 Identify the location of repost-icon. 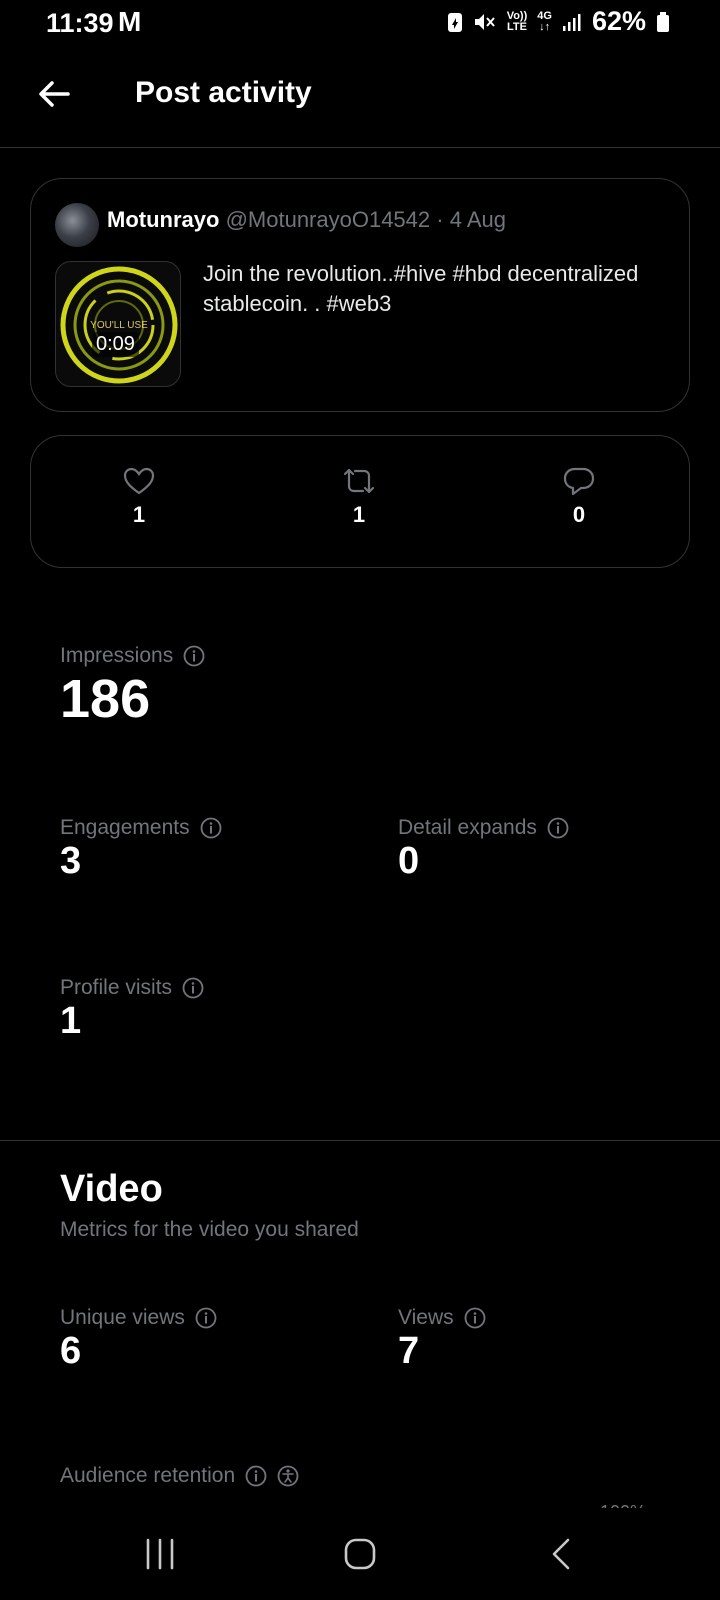
(359, 481).